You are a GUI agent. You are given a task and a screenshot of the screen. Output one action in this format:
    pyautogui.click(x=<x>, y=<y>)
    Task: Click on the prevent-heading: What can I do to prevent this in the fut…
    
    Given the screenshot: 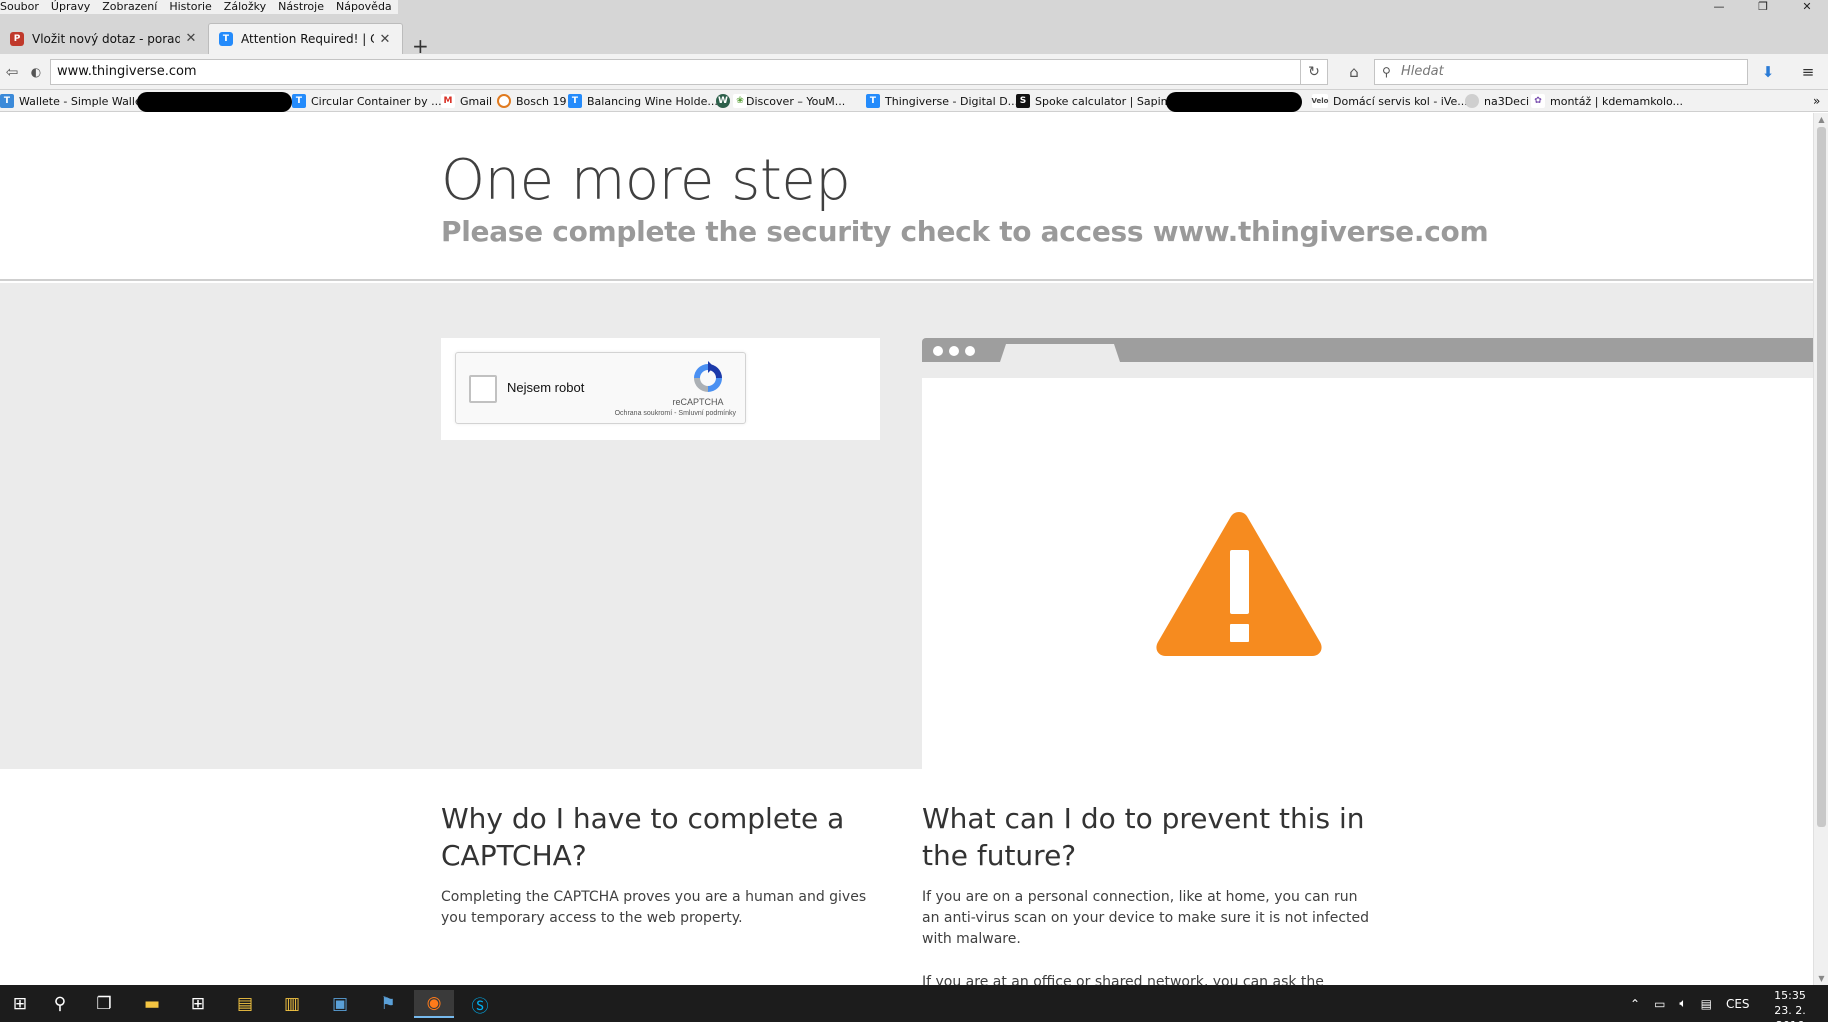 What is the action you would take?
    pyautogui.click(x=1143, y=837)
    